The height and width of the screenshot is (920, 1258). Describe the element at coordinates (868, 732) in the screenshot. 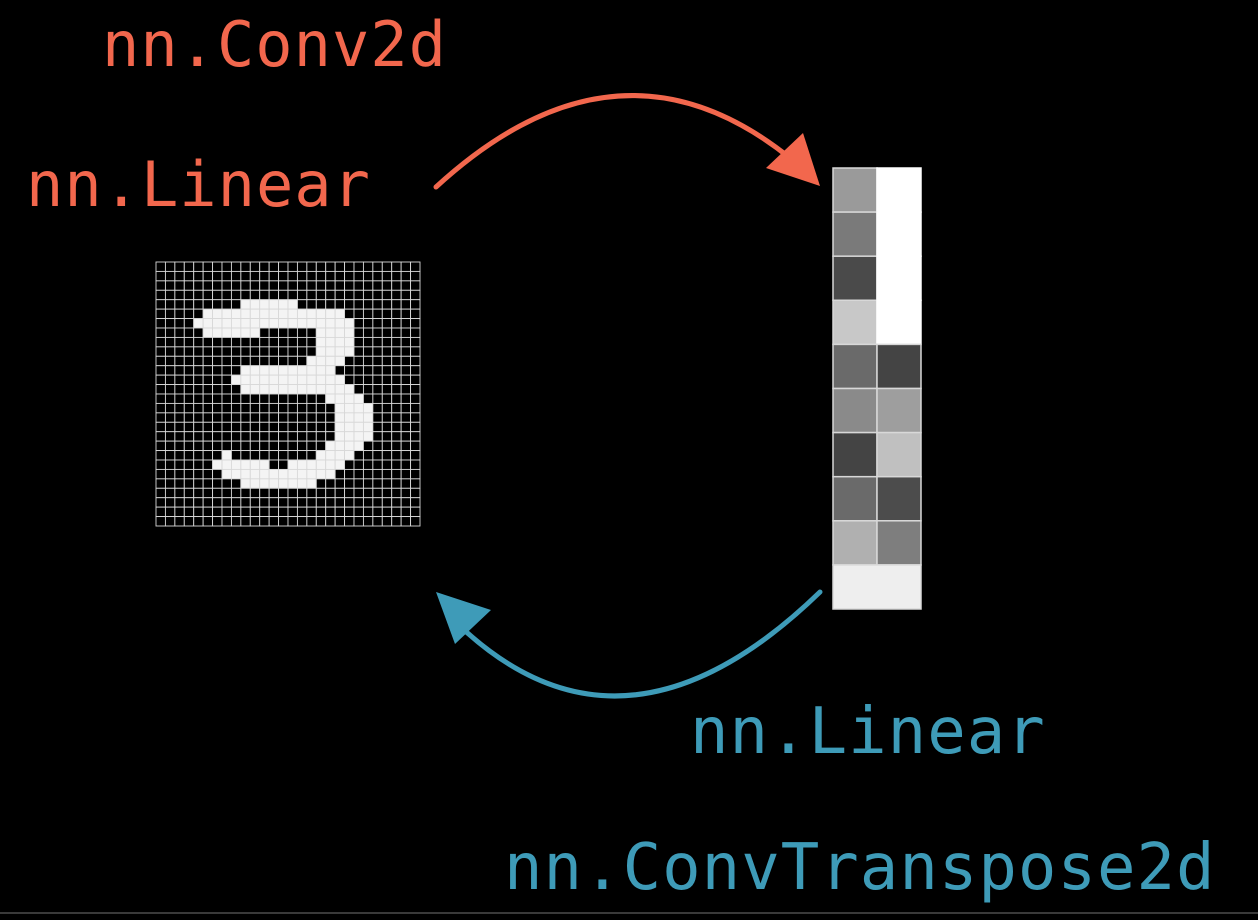

I see `decoder-linear-label: nn.Linear` at that location.